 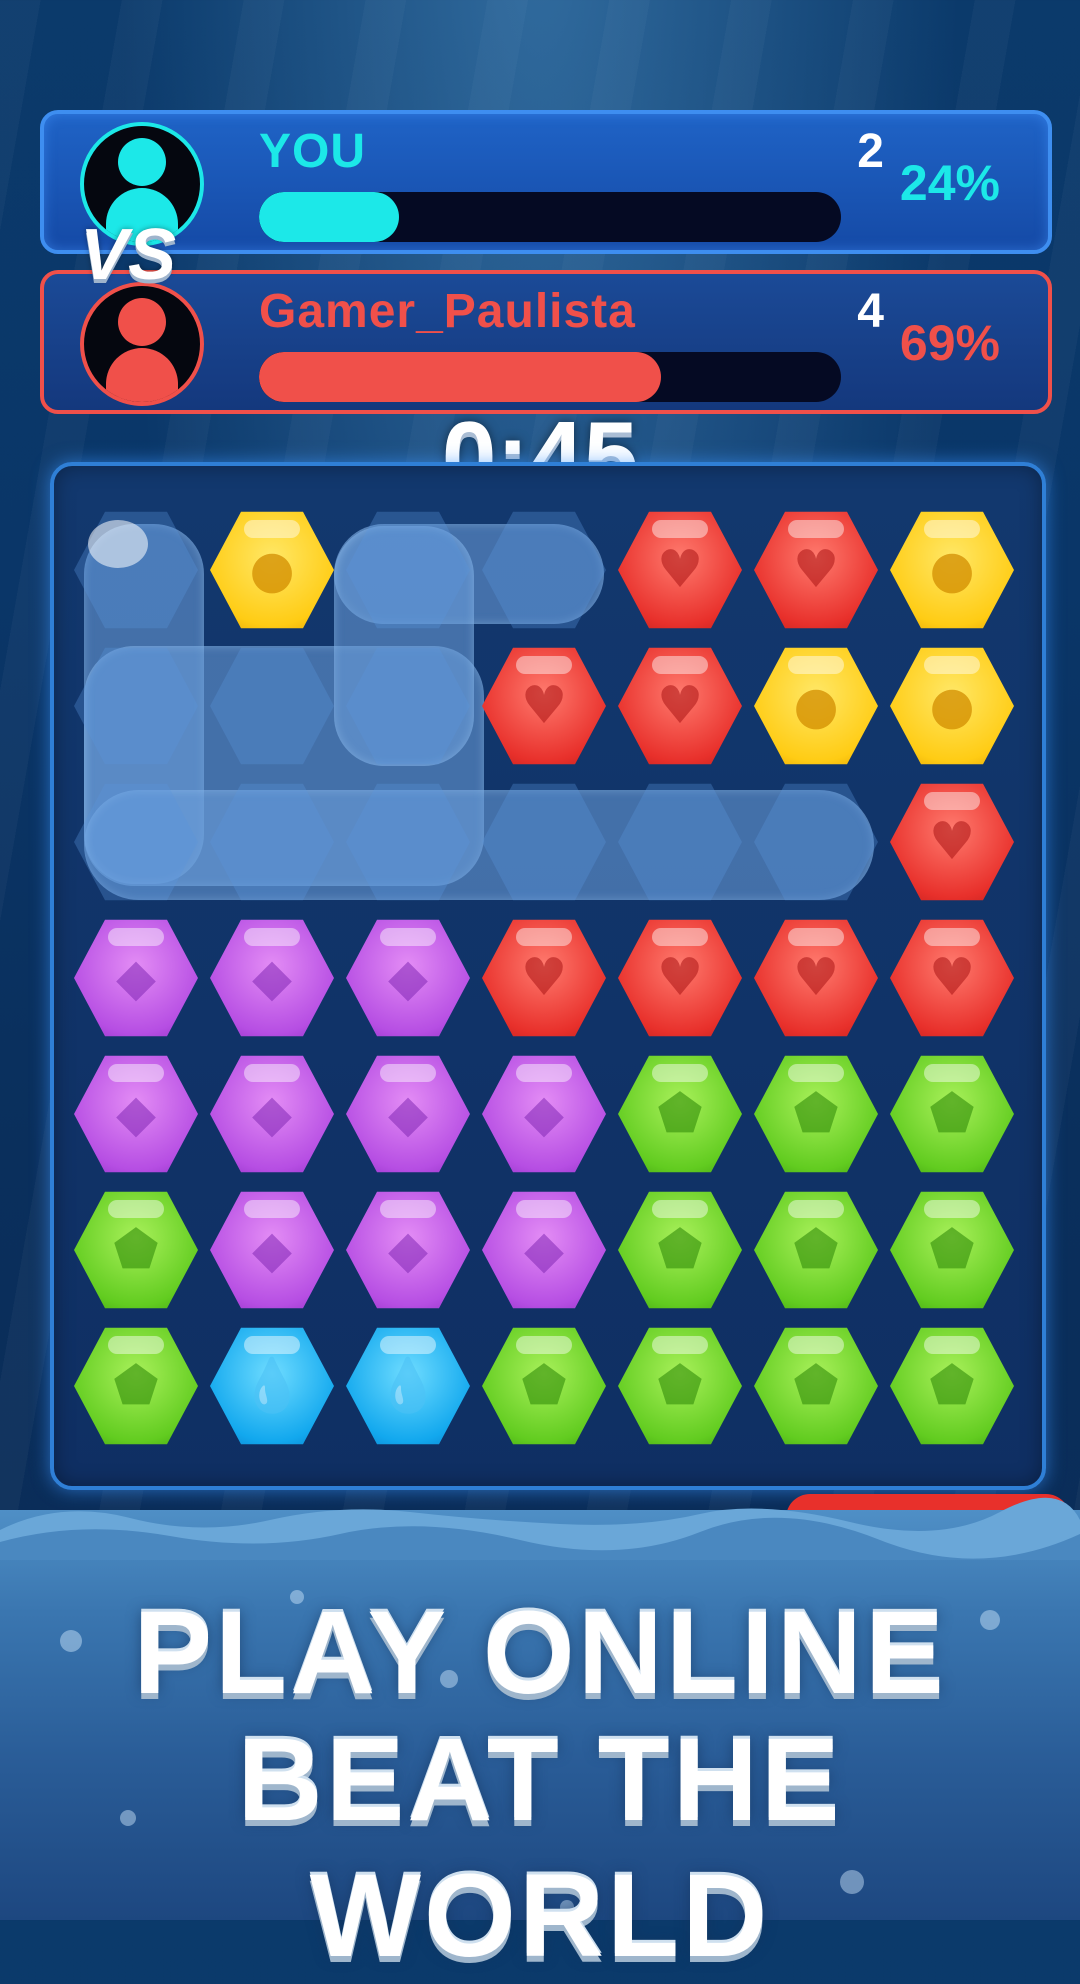 What do you see at coordinates (546, 182) in the screenshot?
I see `player-panel-you: YOU 2 24%` at bounding box center [546, 182].